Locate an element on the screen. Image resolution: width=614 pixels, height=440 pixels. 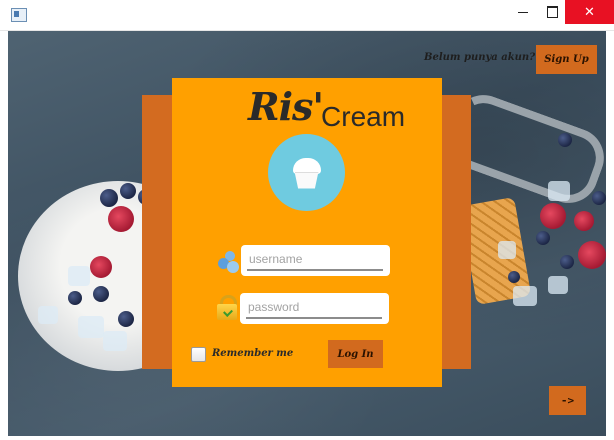
password-input is located at coordinates (314, 308).